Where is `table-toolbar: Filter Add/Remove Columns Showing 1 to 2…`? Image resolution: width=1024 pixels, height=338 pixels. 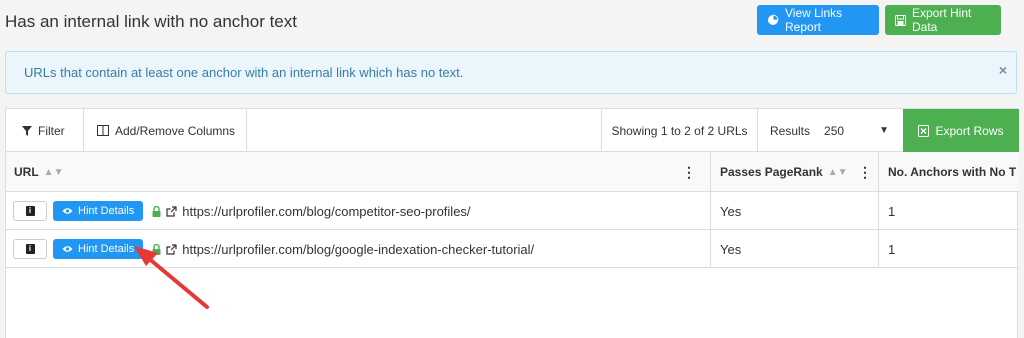 table-toolbar: Filter Add/Remove Columns Showing 1 to 2… is located at coordinates (512, 130).